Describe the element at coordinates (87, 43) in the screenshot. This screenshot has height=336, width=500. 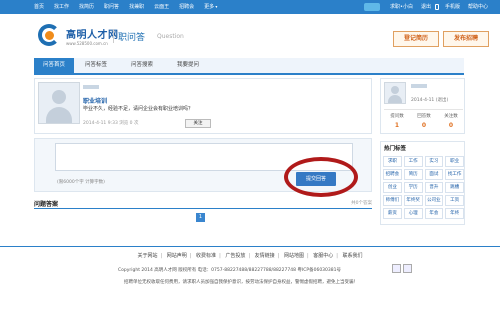
I see `brand-url: www.528500.com.cn` at that location.